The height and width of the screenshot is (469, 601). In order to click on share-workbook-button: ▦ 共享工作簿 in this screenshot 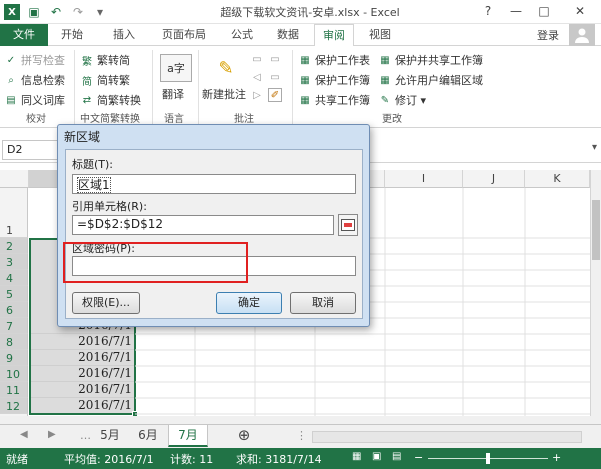, I will do `click(334, 100)`.